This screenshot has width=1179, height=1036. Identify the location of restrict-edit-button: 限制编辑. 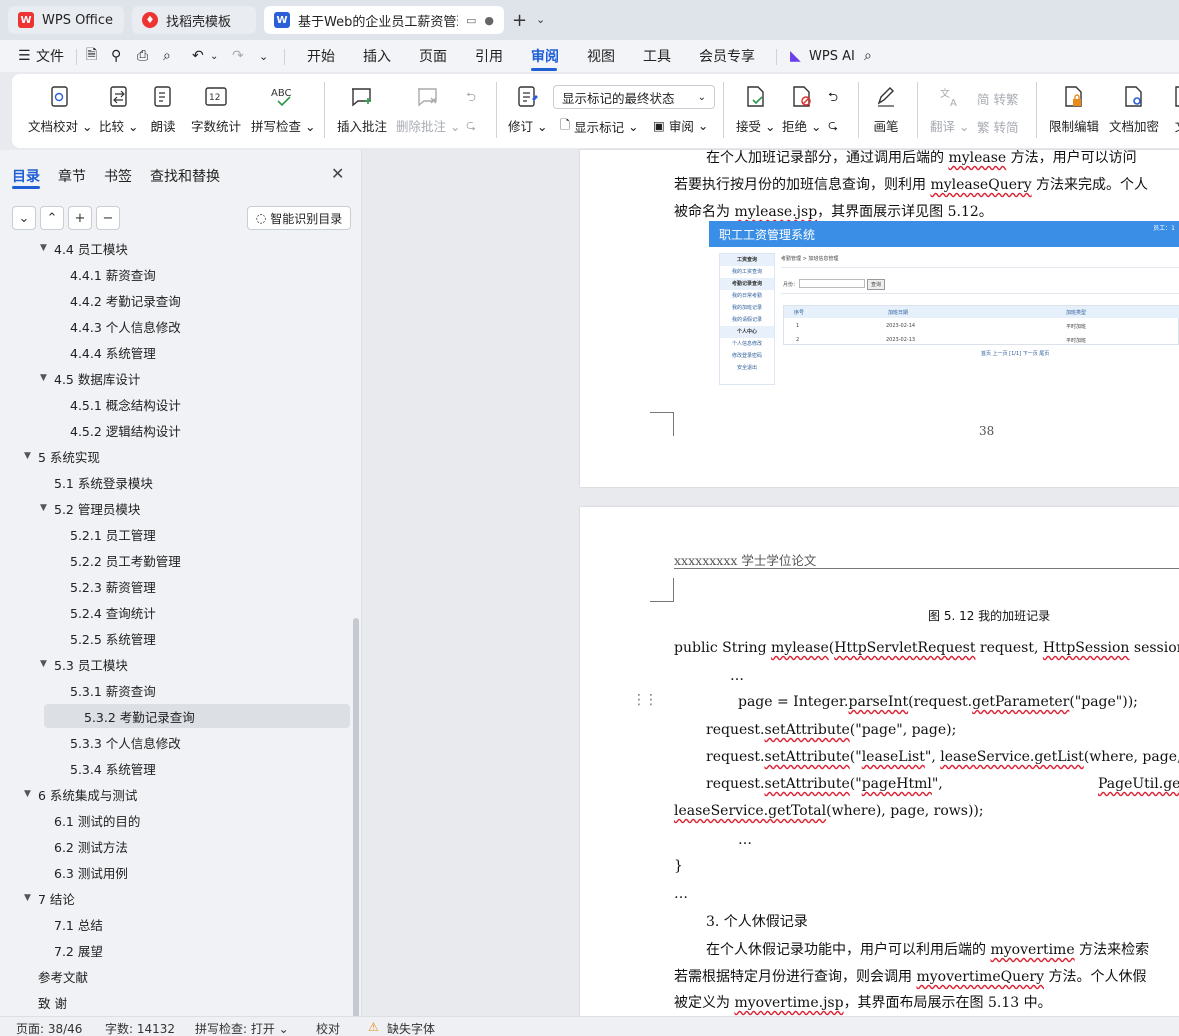
(1074, 109).